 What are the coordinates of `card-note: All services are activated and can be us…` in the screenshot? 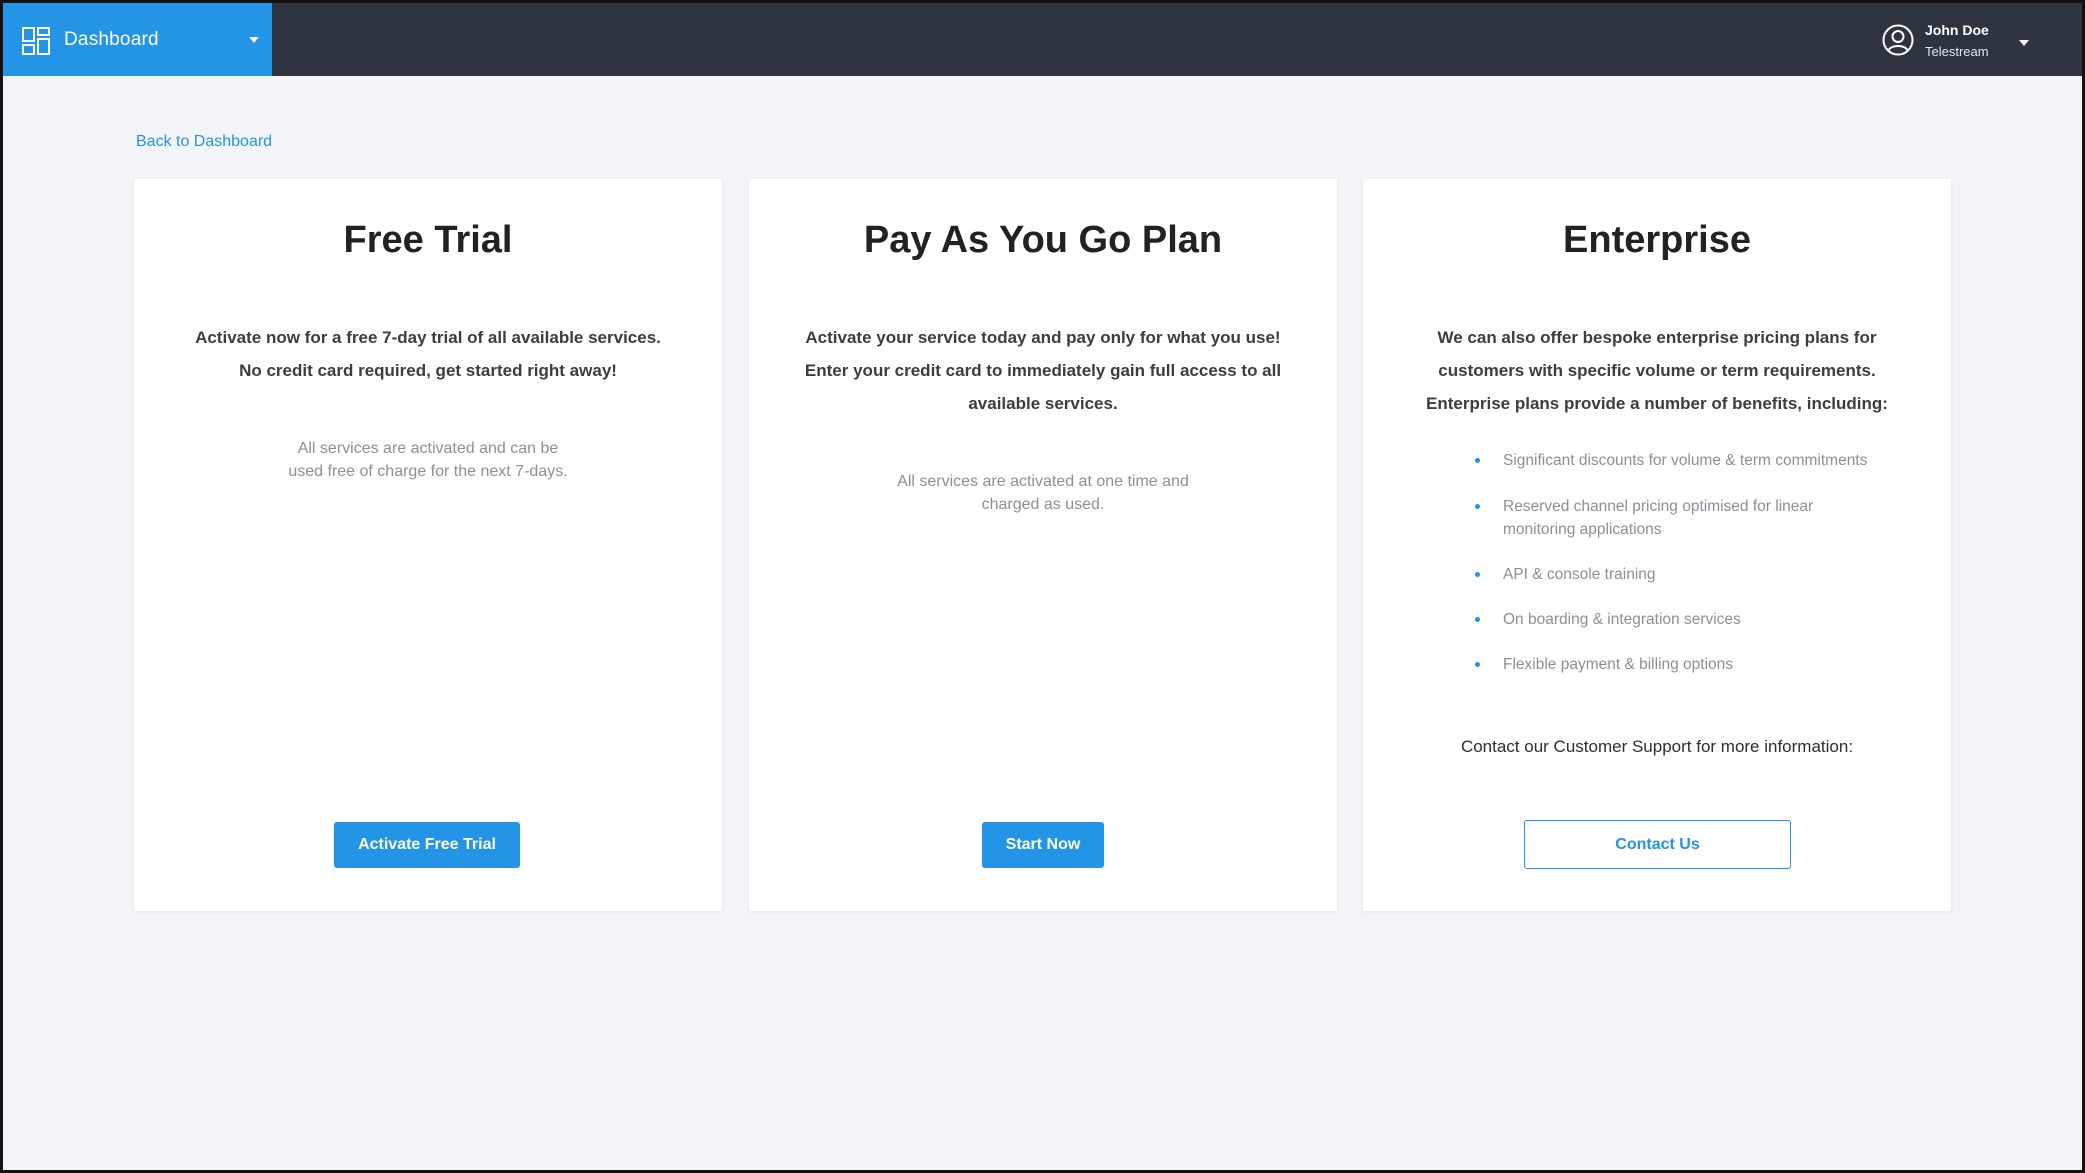 It's located at (428, 460).